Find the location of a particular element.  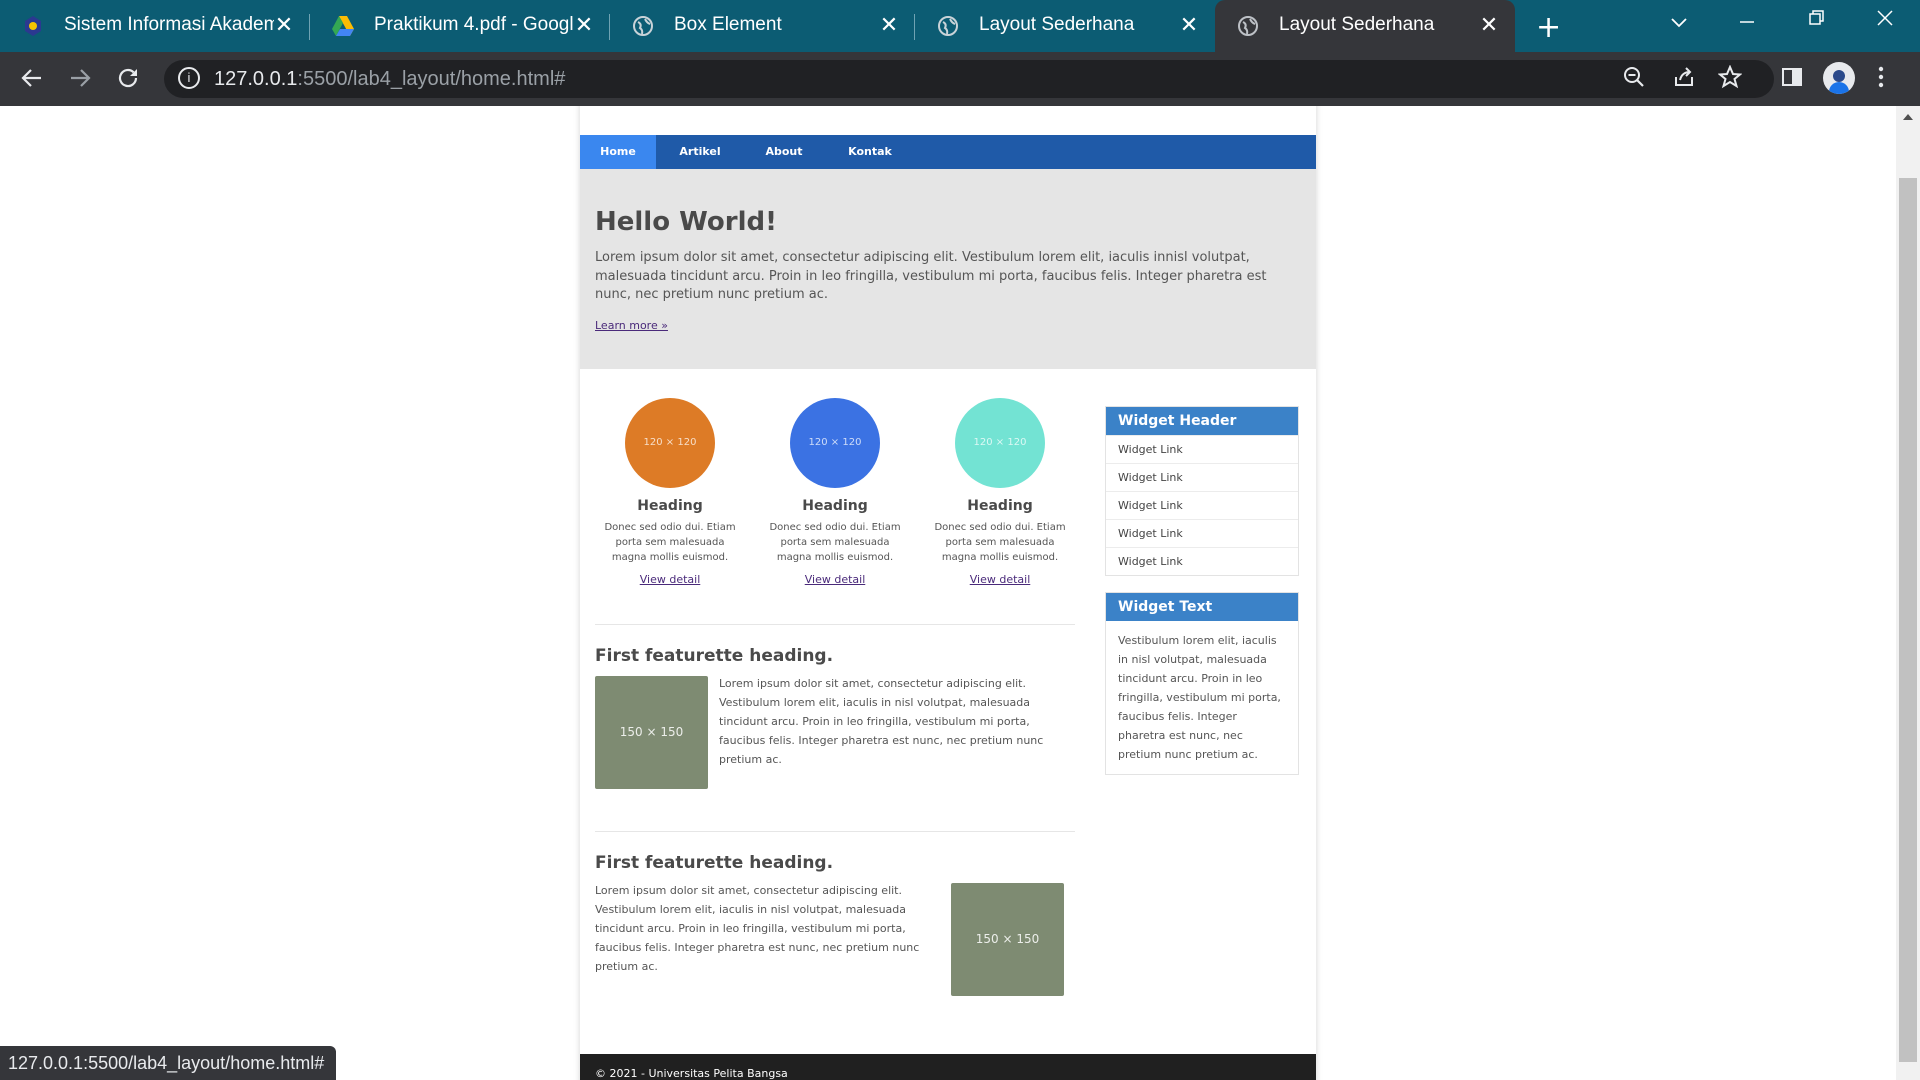

university-icon is located at coordinates (33, 26).